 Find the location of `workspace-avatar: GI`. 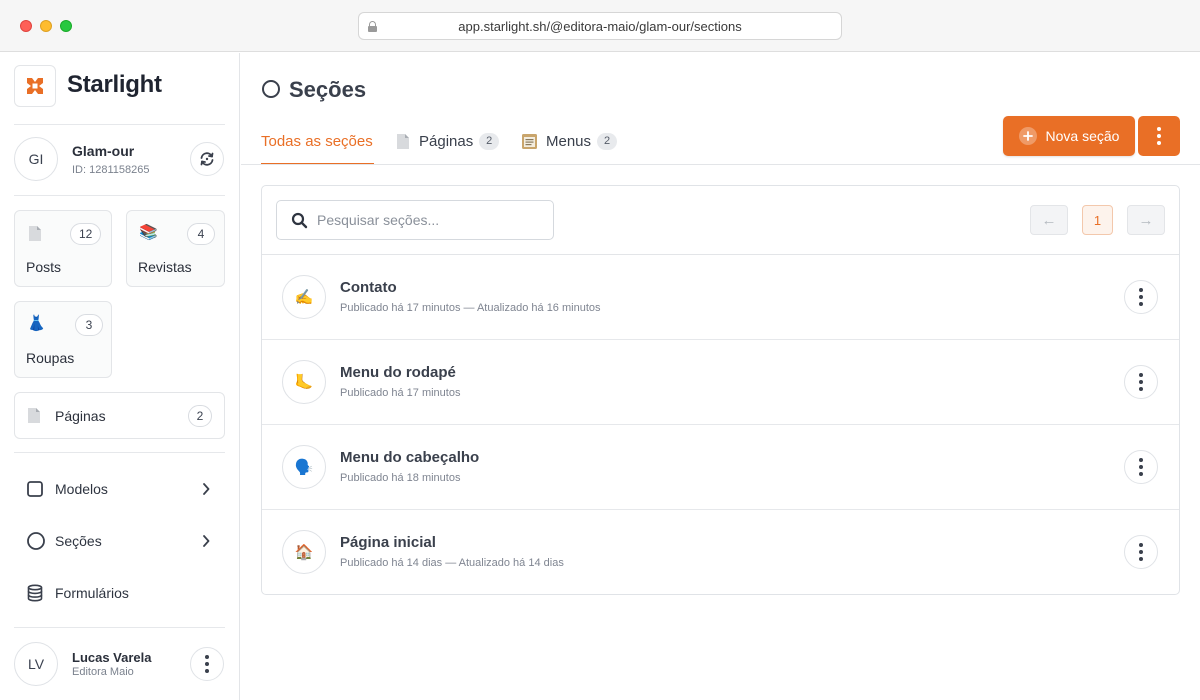

workspace-avatar: GI is located at coordinates (36, 159).